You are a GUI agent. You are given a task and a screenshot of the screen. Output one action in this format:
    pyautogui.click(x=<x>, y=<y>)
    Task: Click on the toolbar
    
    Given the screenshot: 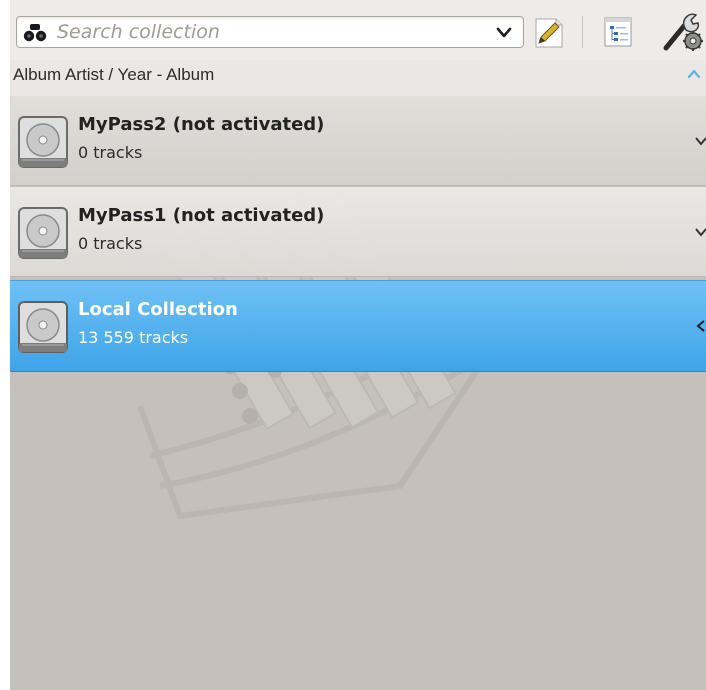 What is the action you would take?
    pyautogui.click(x=358, y=30)
    